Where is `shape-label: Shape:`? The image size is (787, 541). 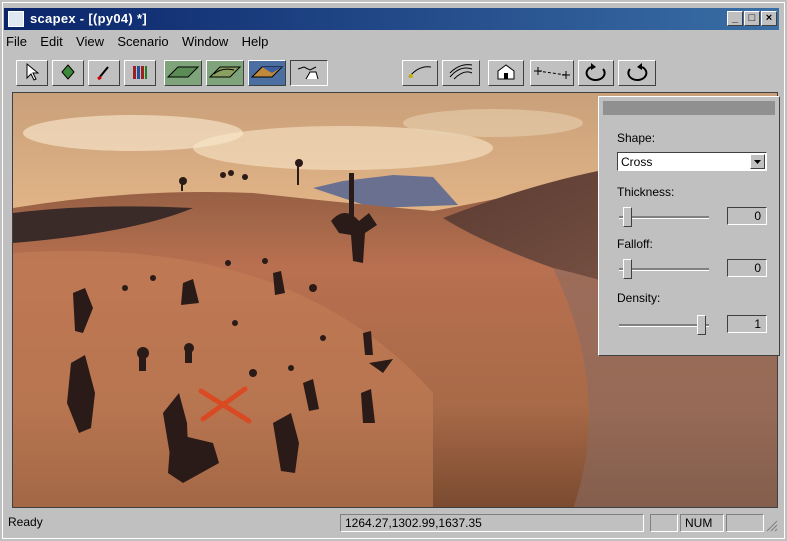 shape-label: Shape: is located at coordinates (636, 138).